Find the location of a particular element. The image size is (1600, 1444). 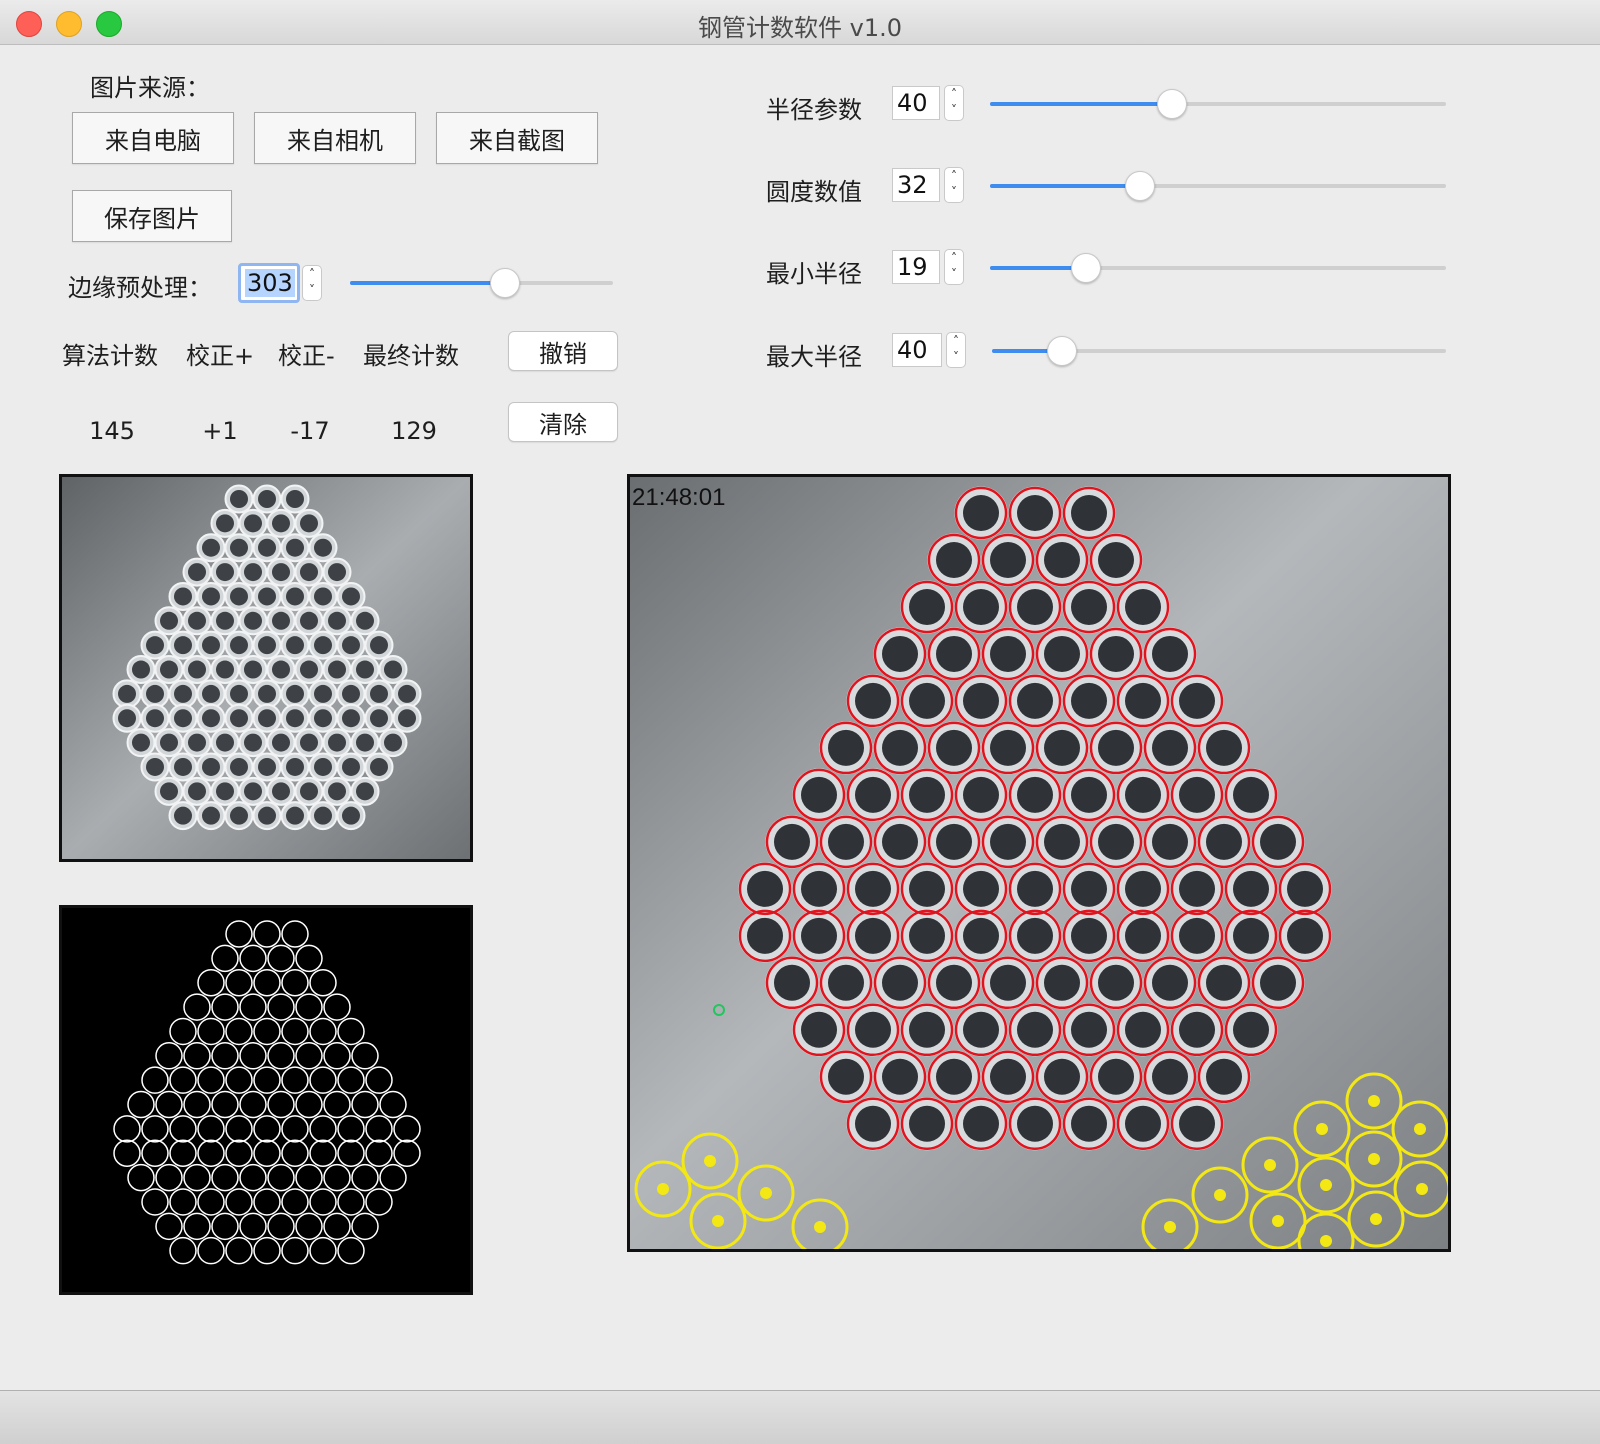

slider-fill is located at coordinates (1081, 104).